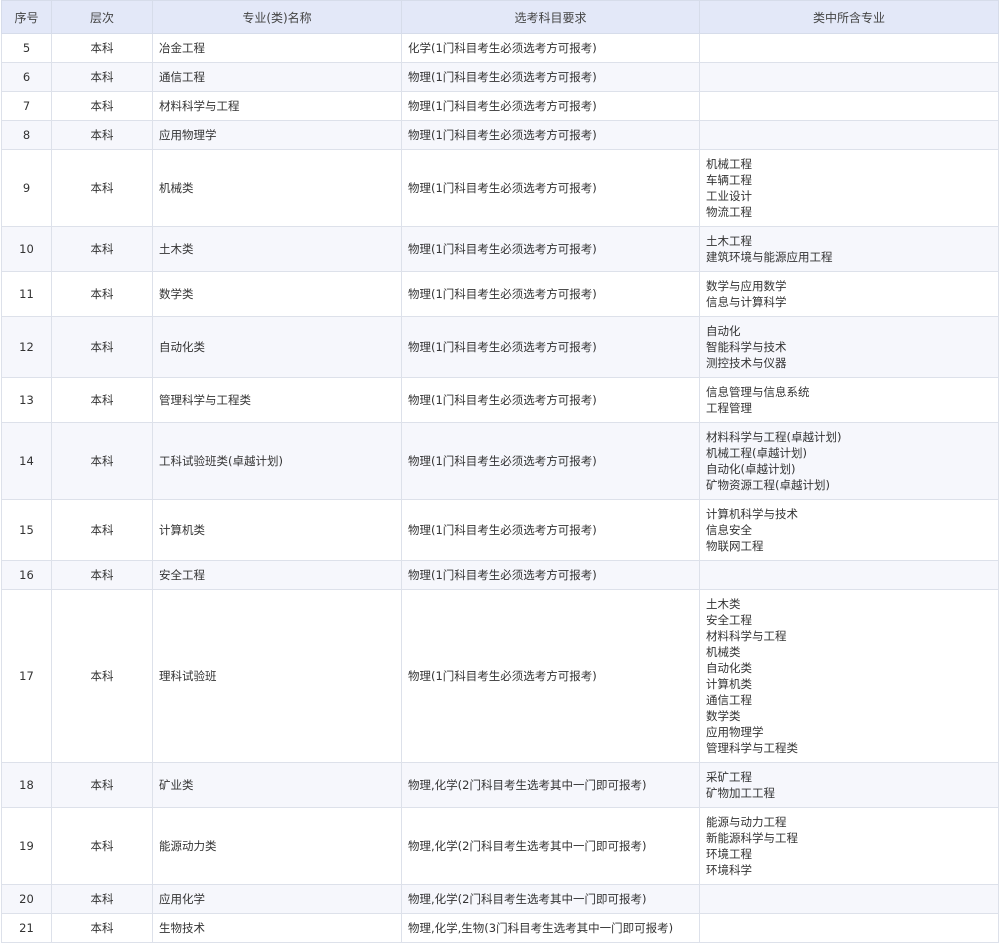 This screenshot has height=949, width=1000. I want to click on table-row: 21 本科 生物技术 物理,化学,生物(3门科目考生选考其中一门即可报考), so click(500, 928).